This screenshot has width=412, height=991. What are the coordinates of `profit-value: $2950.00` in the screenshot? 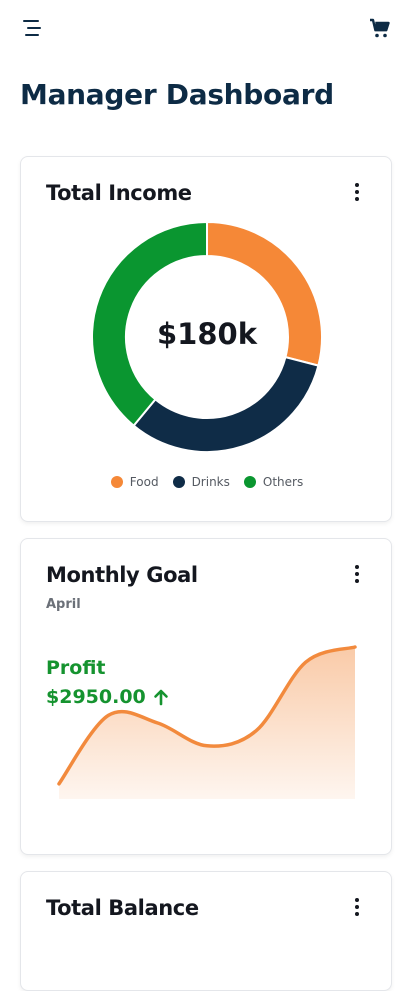 It's located at (96, 697).